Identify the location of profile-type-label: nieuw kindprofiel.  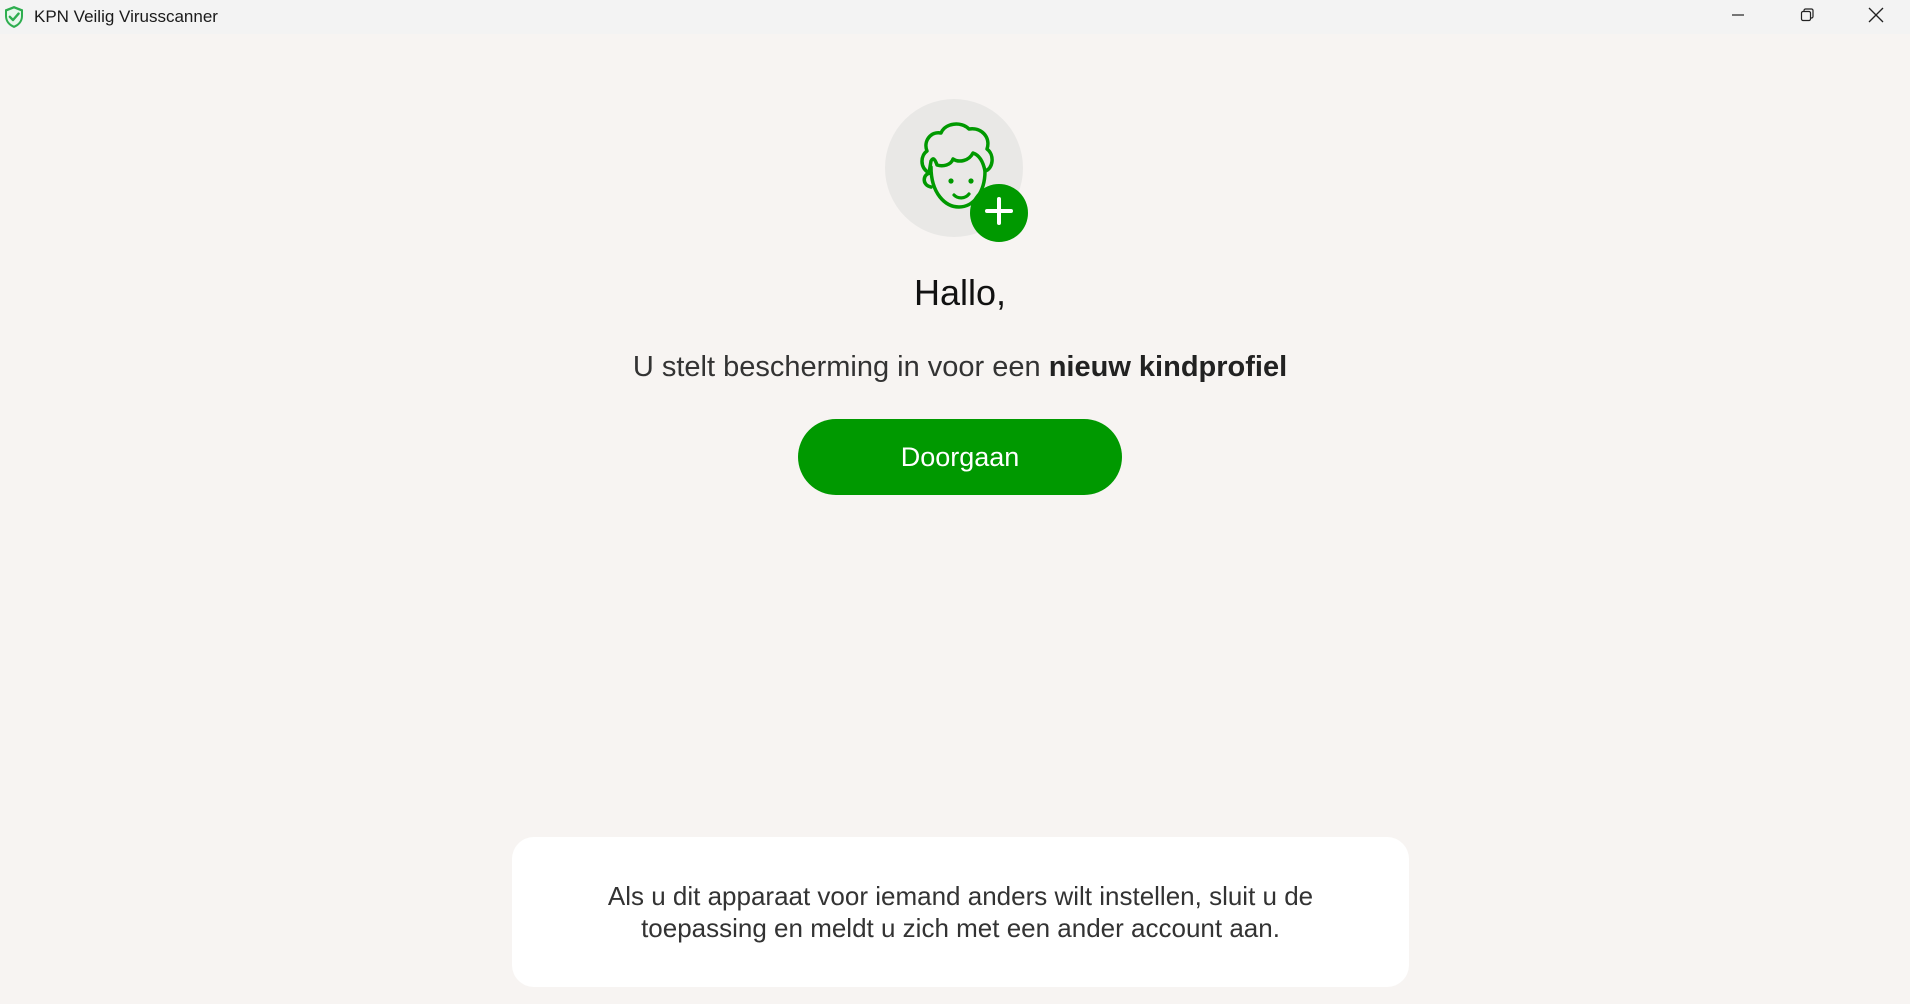
(1168, 367).